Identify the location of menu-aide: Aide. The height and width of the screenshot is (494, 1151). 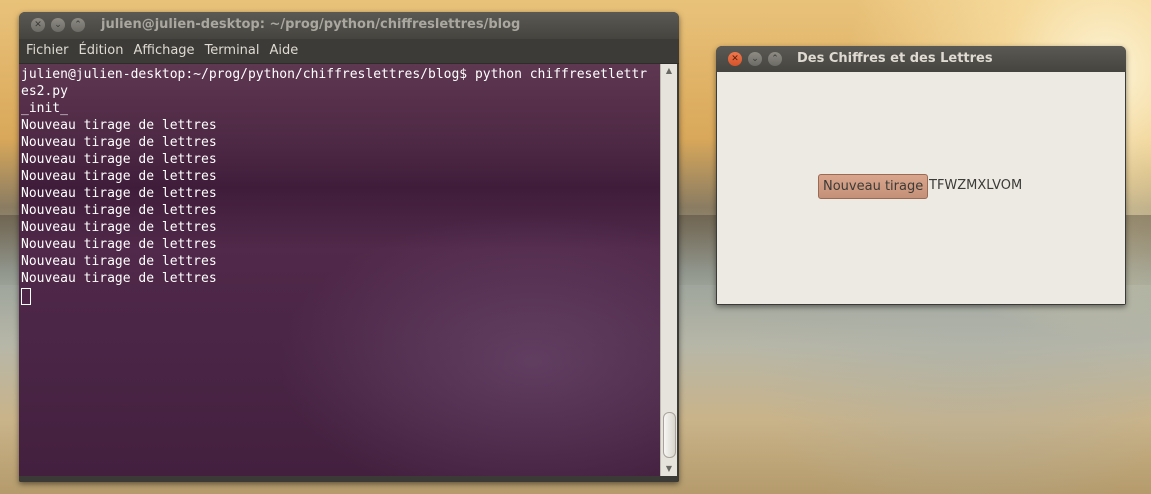
(284, 51).